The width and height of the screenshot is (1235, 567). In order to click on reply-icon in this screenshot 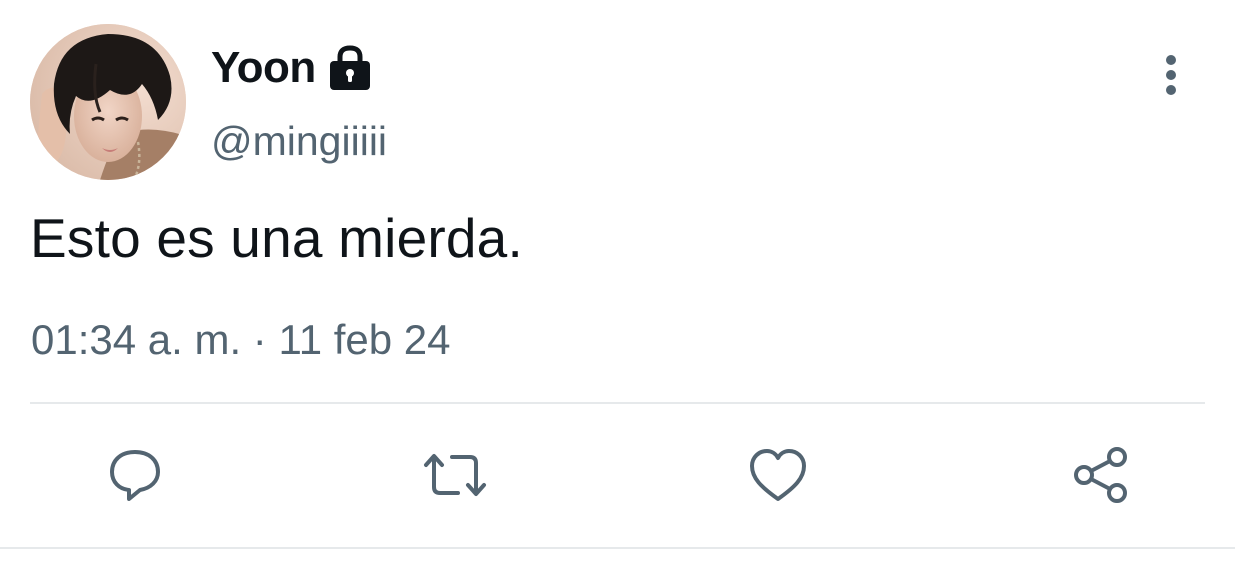, I will do `click(135, 475)`.